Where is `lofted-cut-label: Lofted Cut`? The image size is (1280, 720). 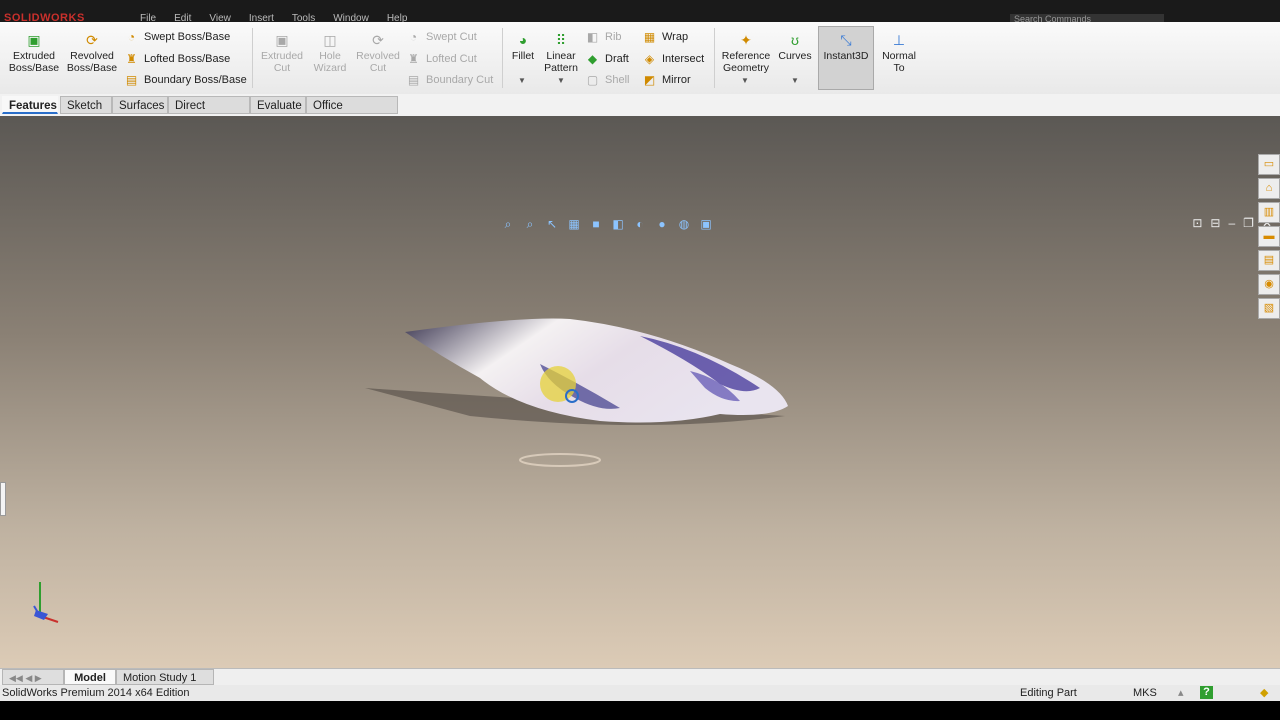 lofted-cut-label: Lofted Cut is located at coordinates (451, 59).